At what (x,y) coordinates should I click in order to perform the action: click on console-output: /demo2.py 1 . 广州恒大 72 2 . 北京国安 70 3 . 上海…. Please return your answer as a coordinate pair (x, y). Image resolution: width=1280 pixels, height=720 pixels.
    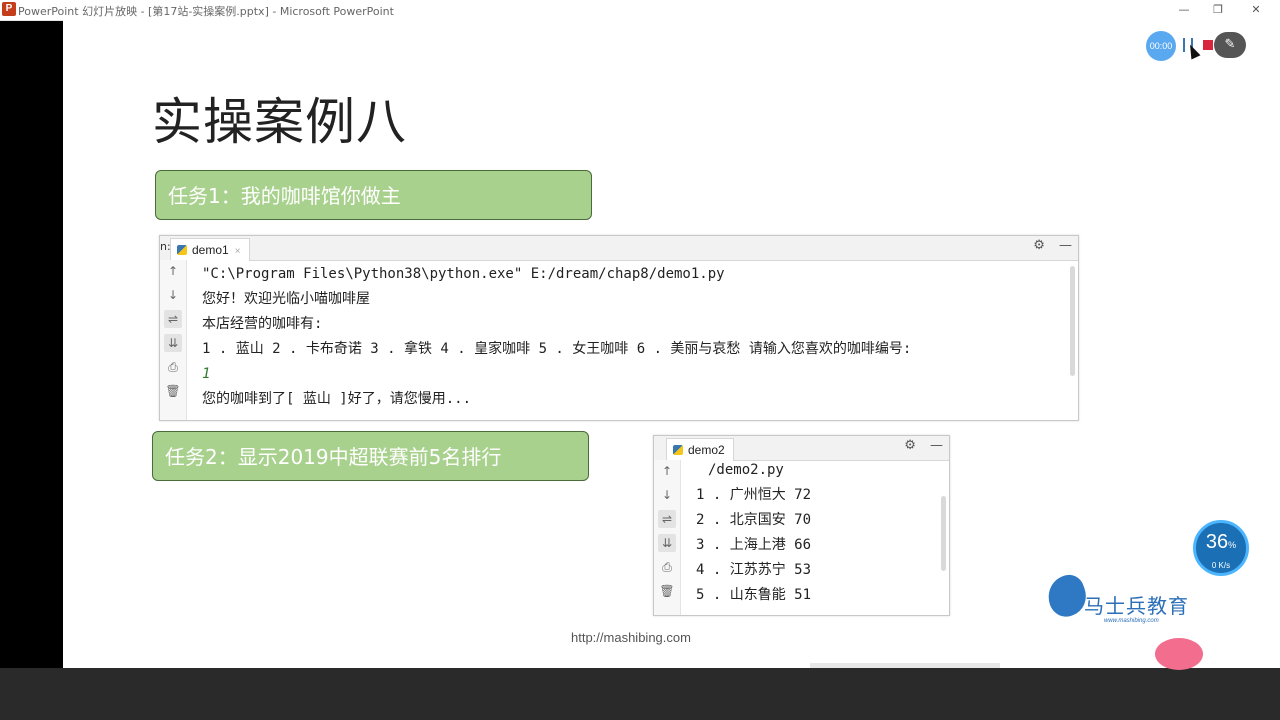
    Looking at the image, I should click on (815, 536).